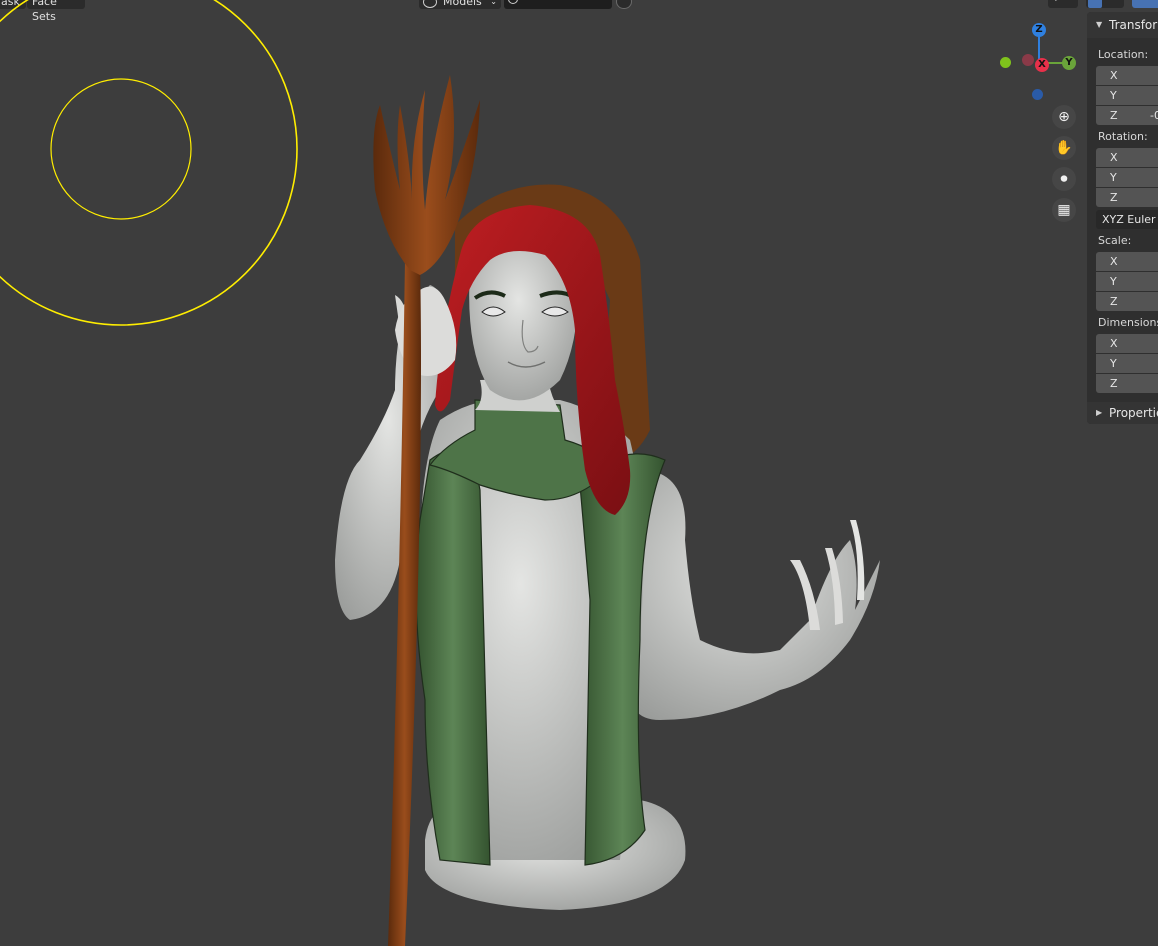  I want to click on pan-button: ✋, so click(1064, 148).